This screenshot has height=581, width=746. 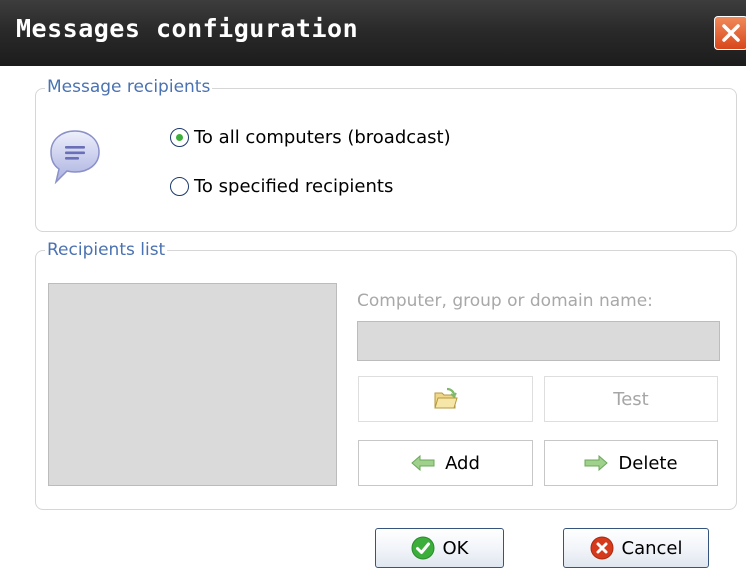 I want to click on close-icon, so click(x=731, y=33).